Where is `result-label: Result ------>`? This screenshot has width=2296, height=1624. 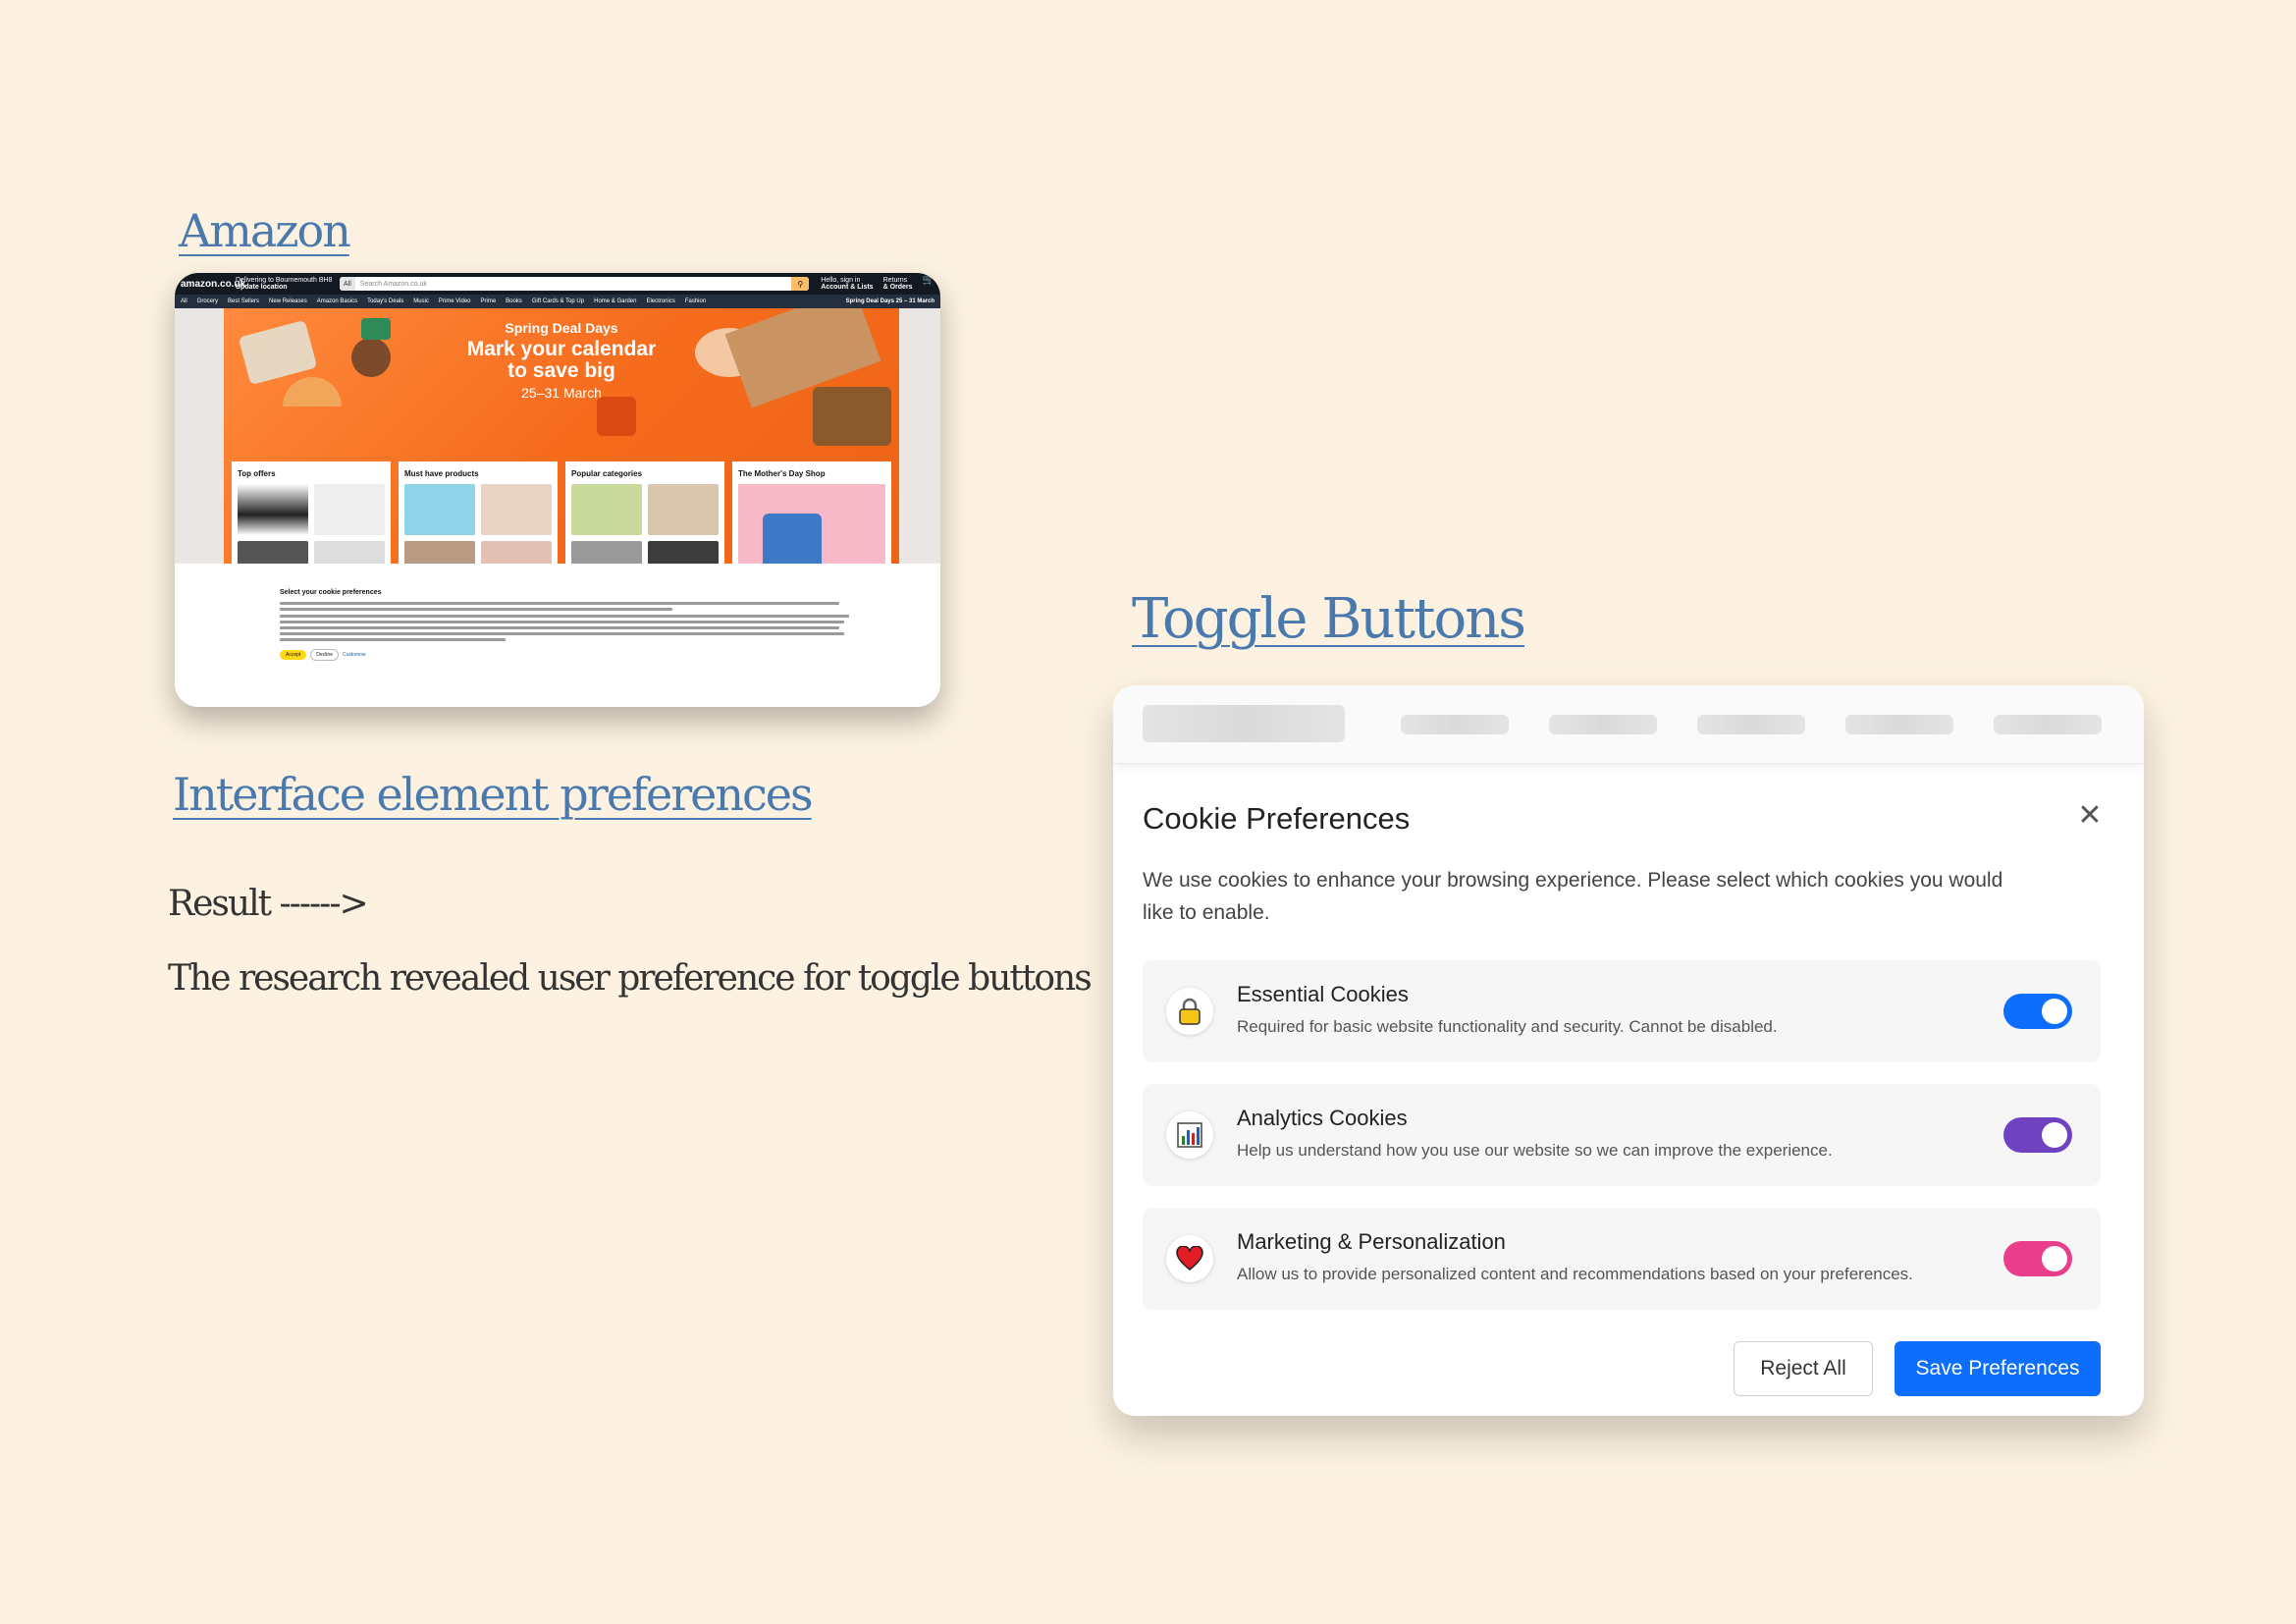
result-label: Result ------> is located at coordinates (268, 904).